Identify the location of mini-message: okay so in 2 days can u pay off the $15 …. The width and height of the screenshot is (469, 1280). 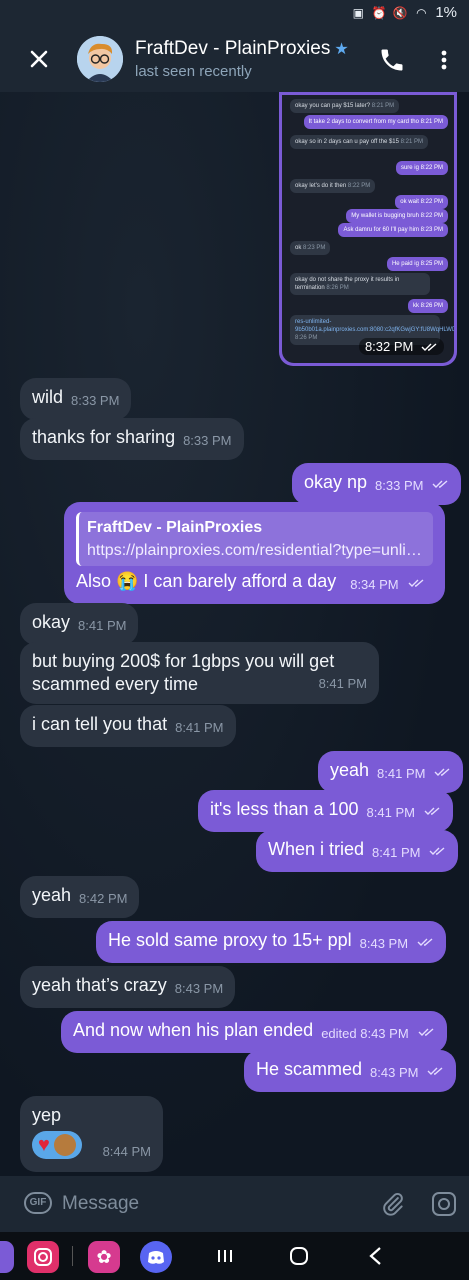
(359, 142).